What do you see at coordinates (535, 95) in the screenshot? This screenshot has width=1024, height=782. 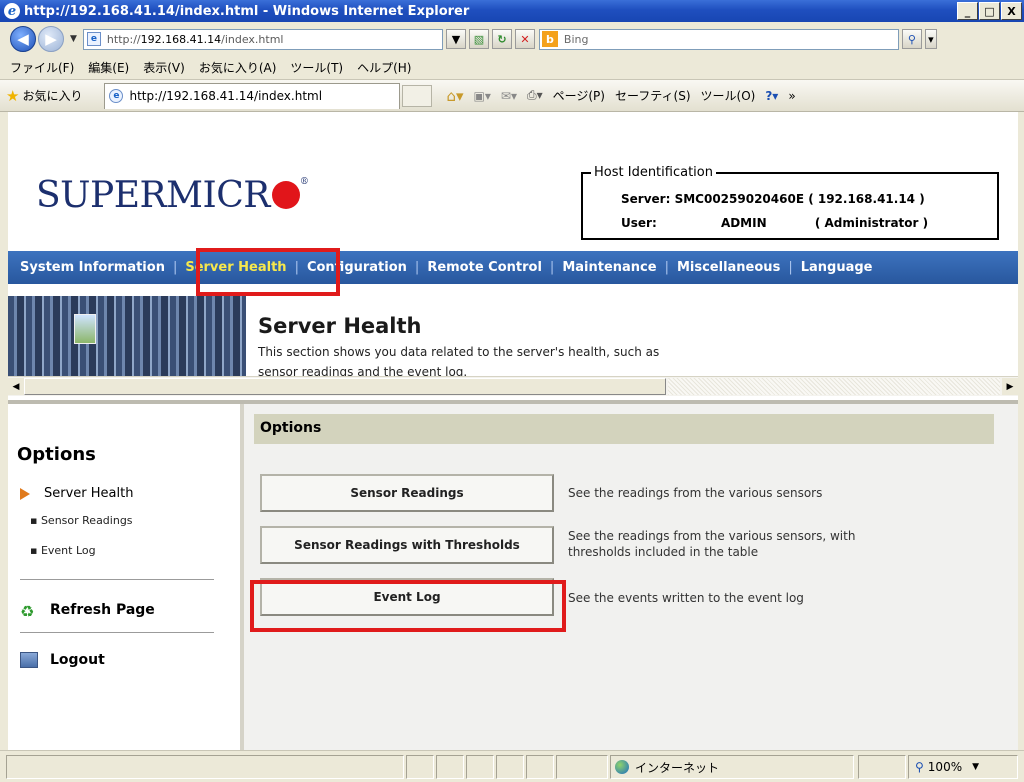 I see `print-icon: ⎙▾` at bounding box center [535, 95].